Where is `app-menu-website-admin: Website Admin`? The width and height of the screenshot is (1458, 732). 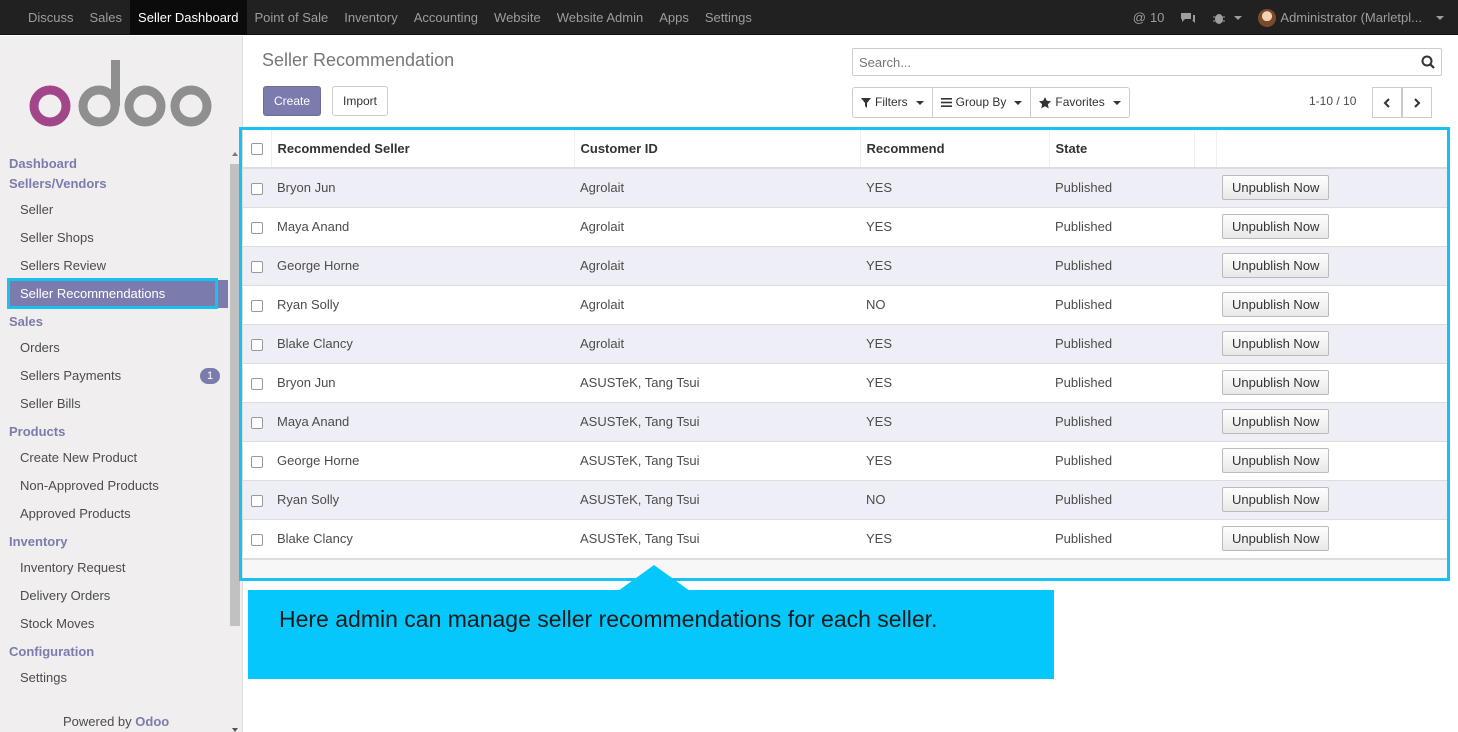 app-menu-website-admin: Website Admin is located at coordinates (600, 17).